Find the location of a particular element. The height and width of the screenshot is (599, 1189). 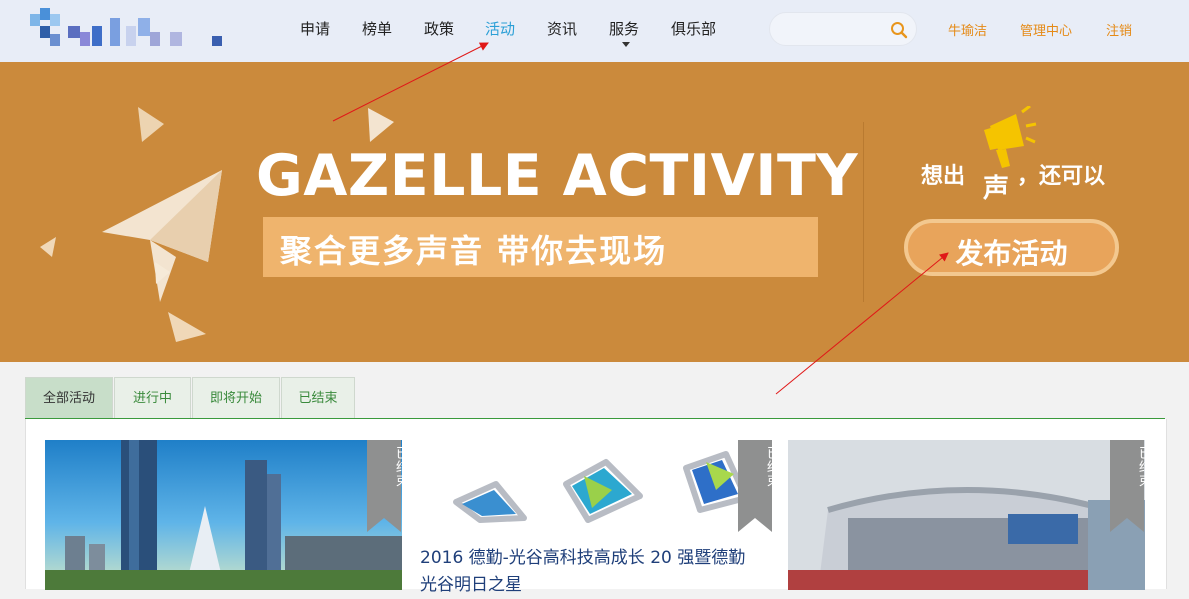

search-input is located at coordinates (834, 30).